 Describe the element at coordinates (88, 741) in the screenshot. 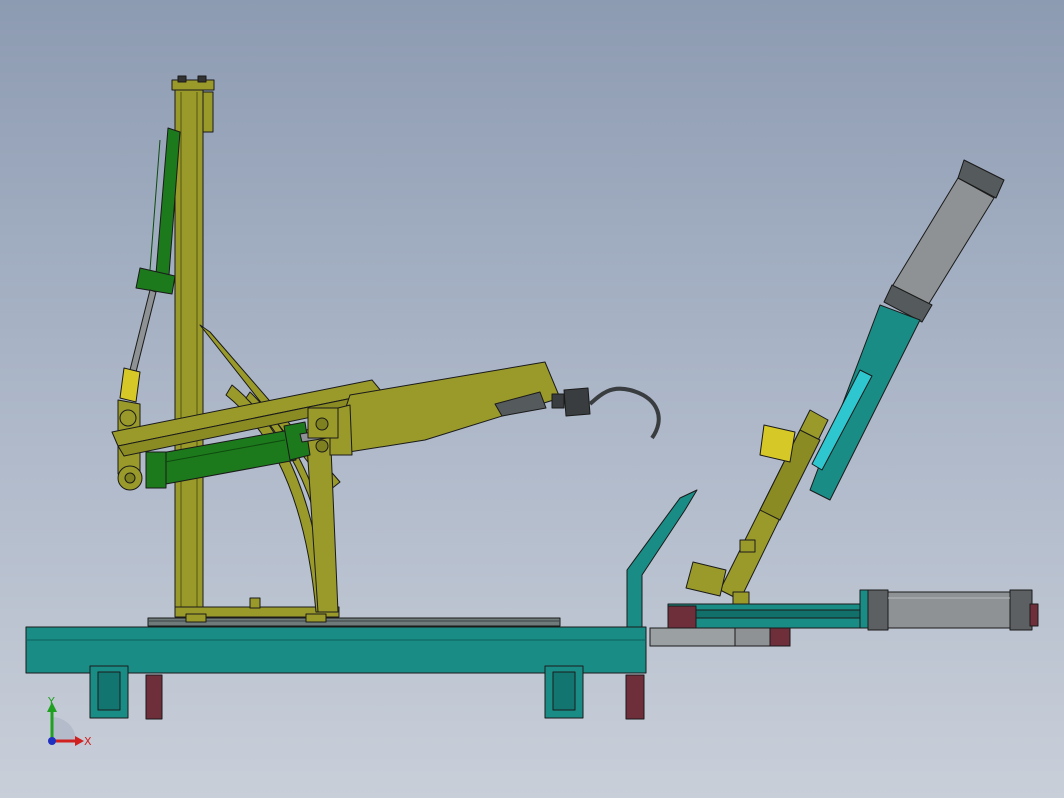

I see `x-axis-label: X` at that location.